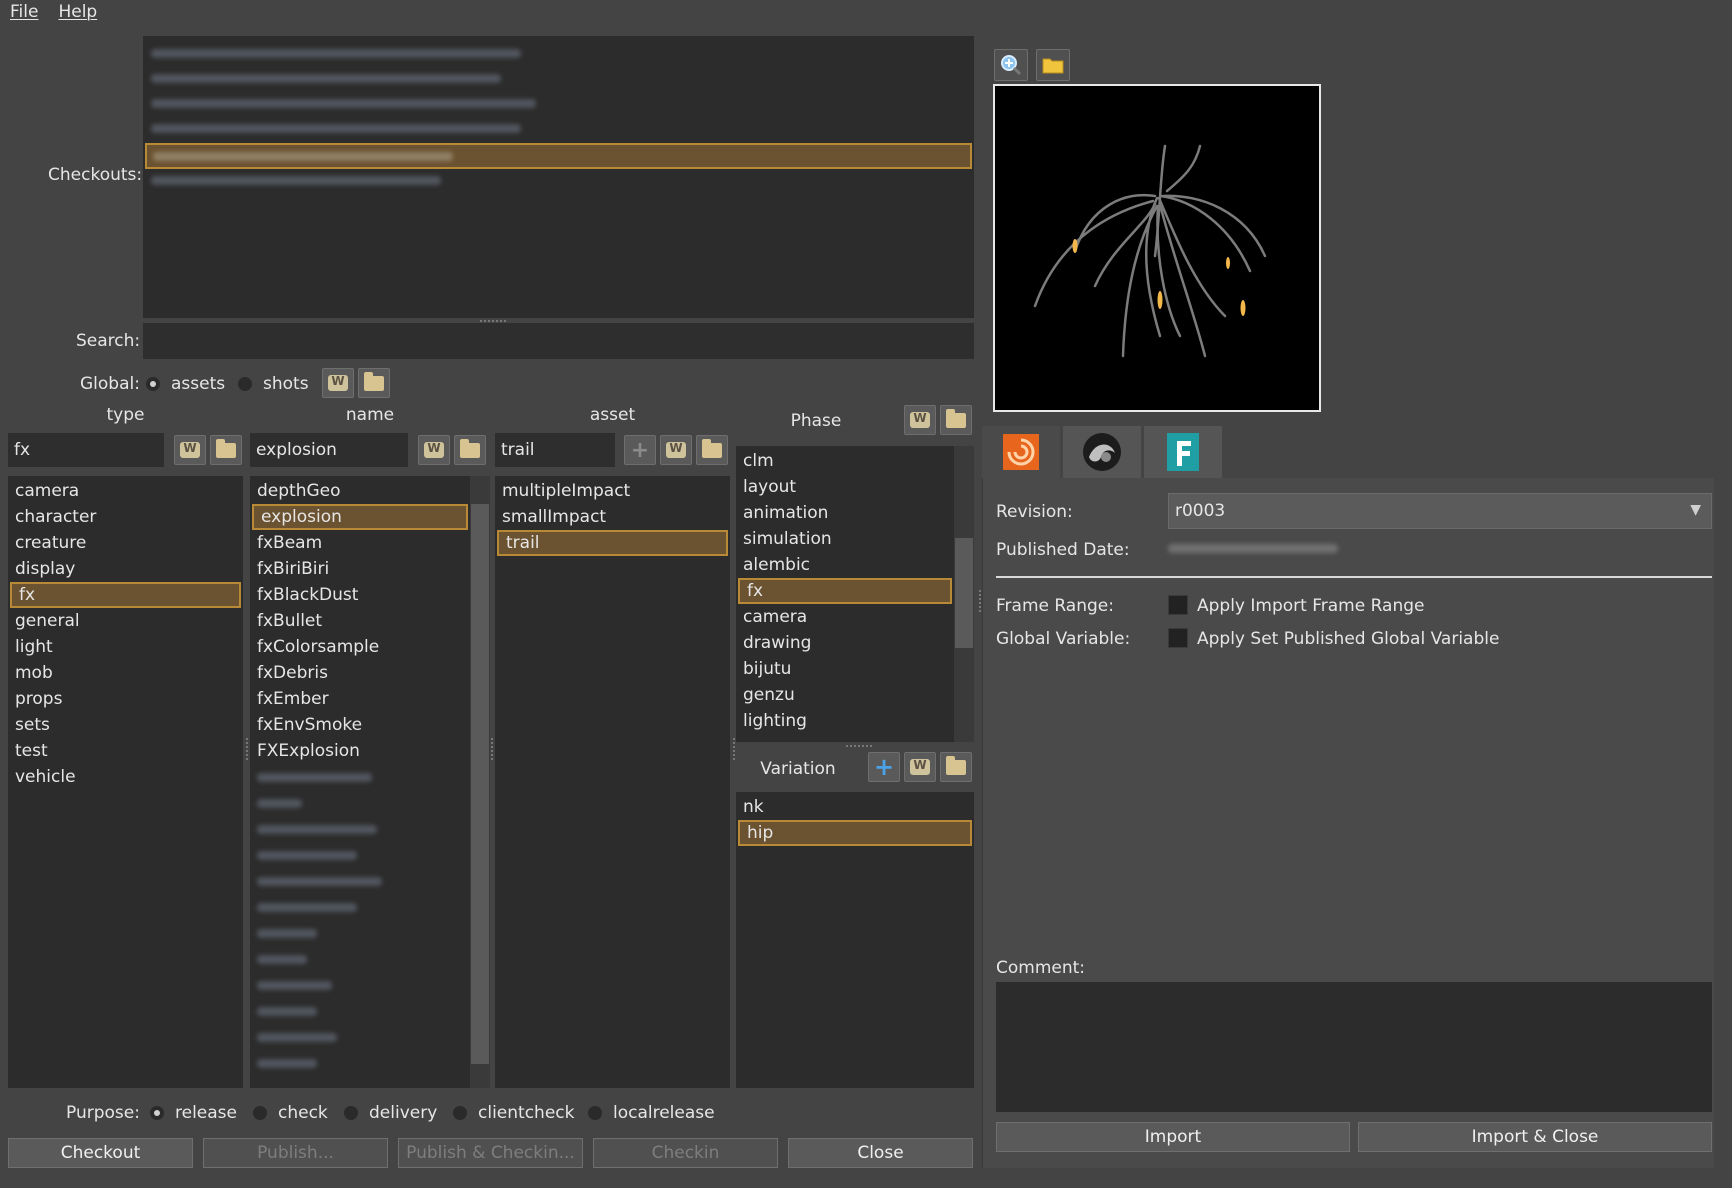  Describe the element at coordinates (125, 621) in the screenshot. I see `list-item: general` at that location.